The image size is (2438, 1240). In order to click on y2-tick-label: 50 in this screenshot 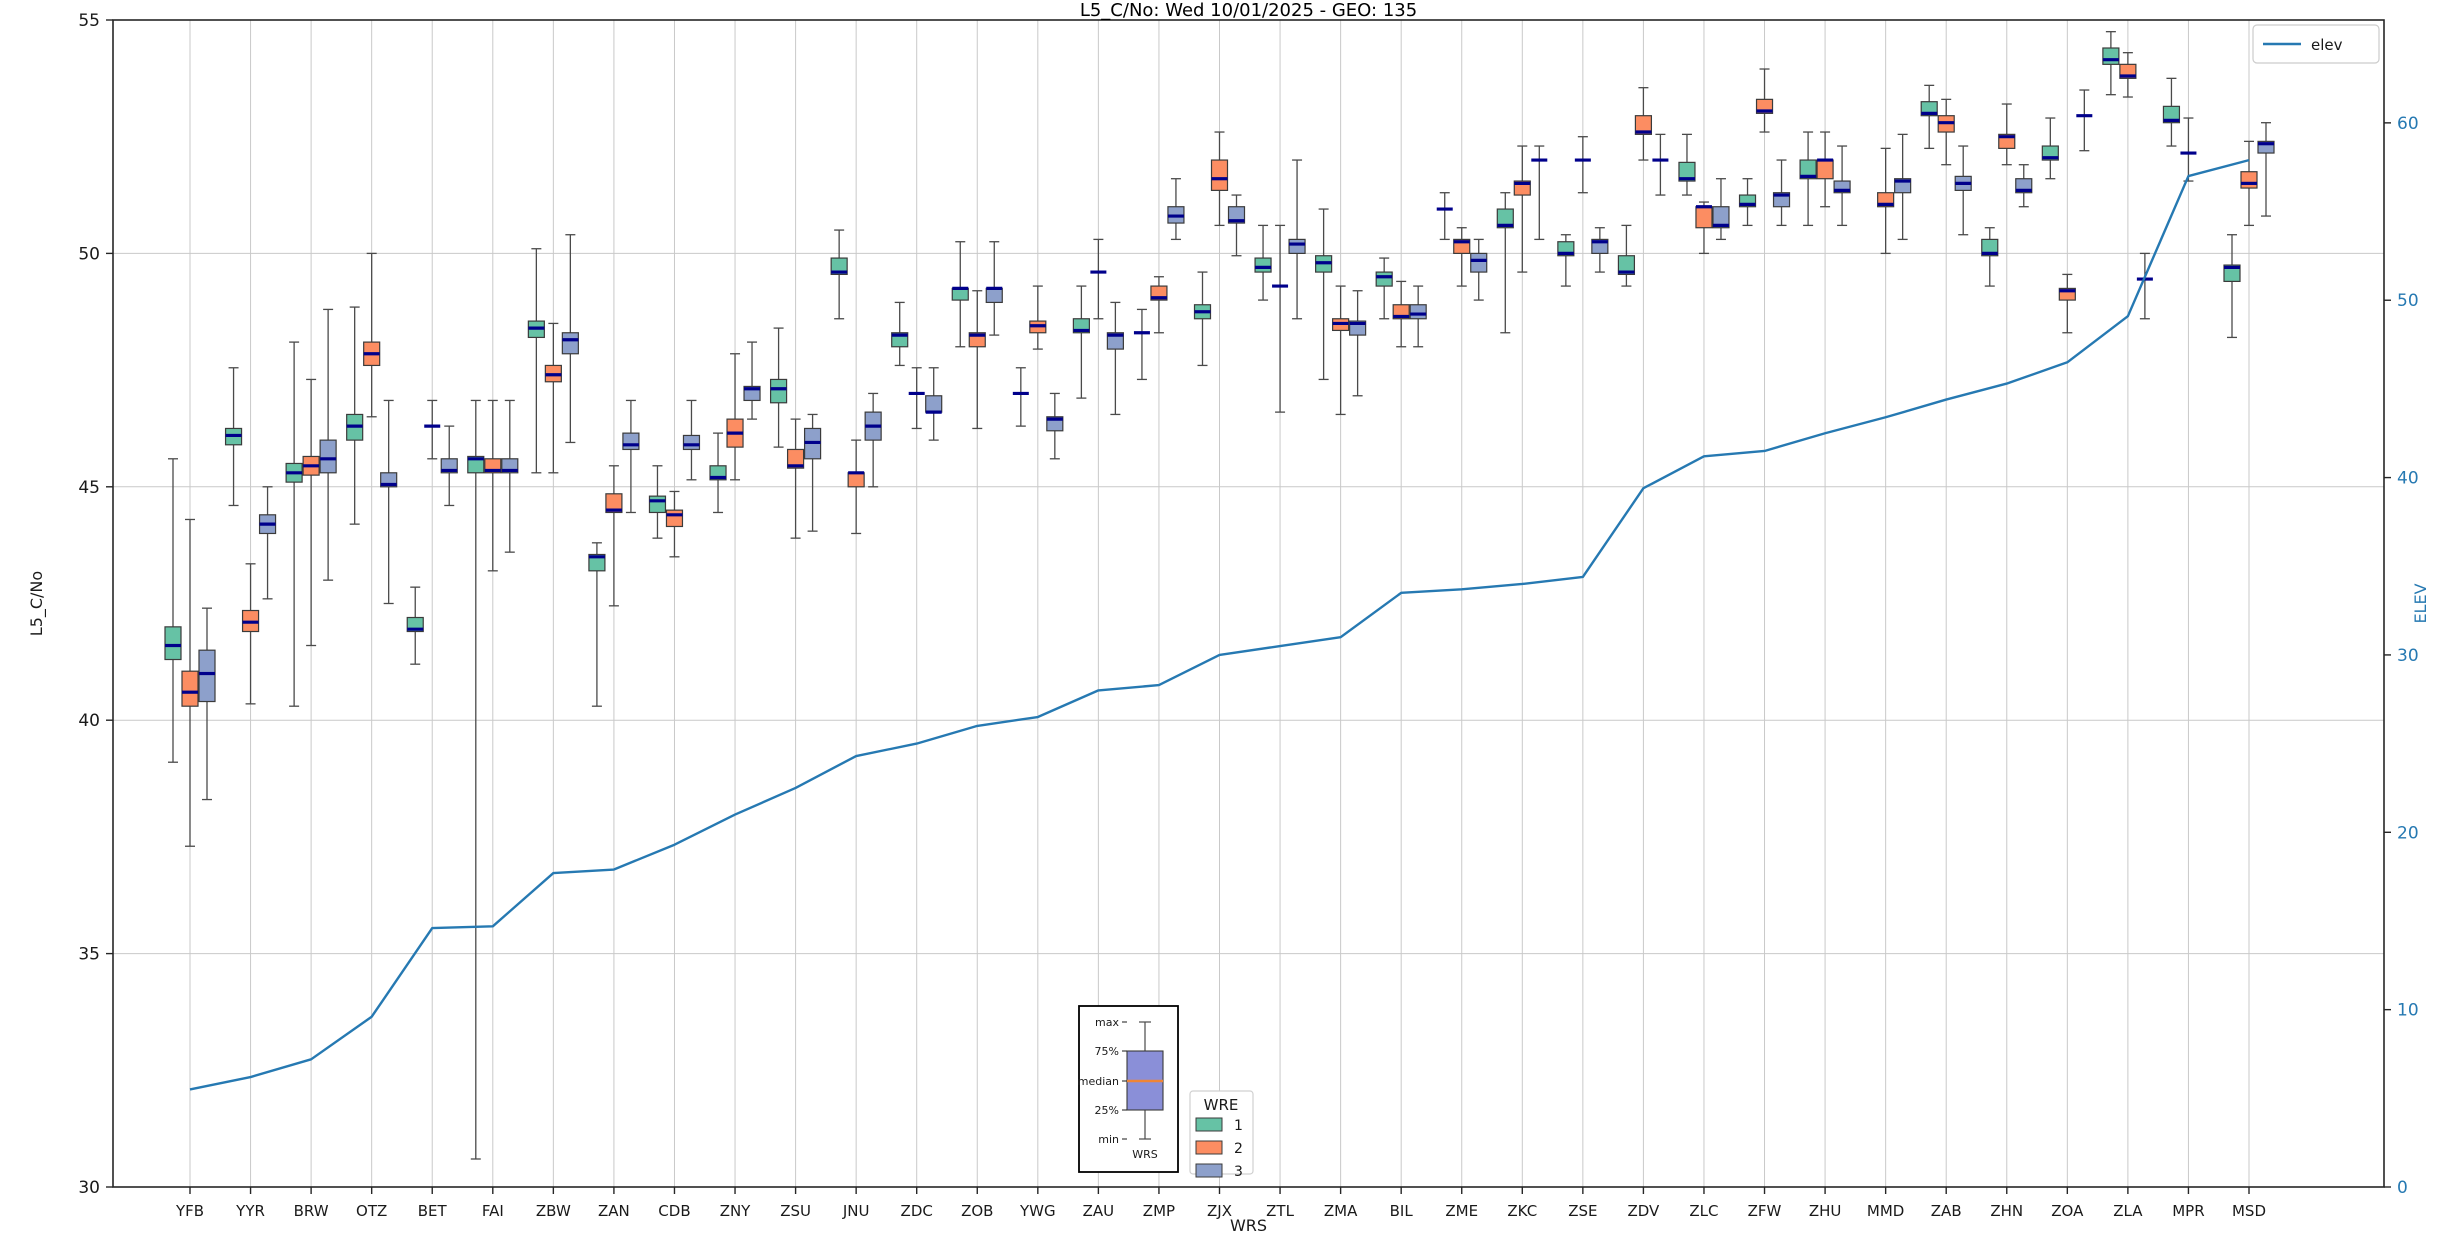, I will do `click(2408, 301)`.